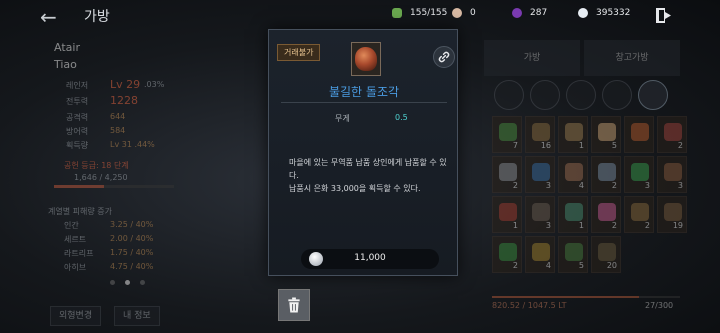  What do you see at coordinates (154, 84) in the screenshot?
I see `level-pct: .03%` at bounding box center [154, 84].